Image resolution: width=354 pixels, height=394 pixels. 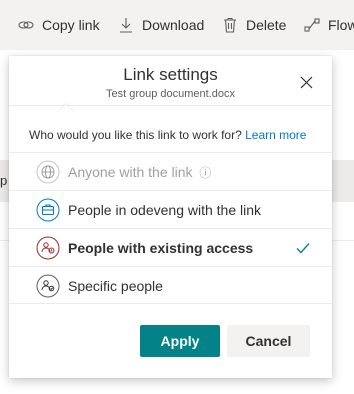 What do you see at coordinates (48, 172) in the screenshot?
I see `globe-icon` at bounding box center [48, 172].